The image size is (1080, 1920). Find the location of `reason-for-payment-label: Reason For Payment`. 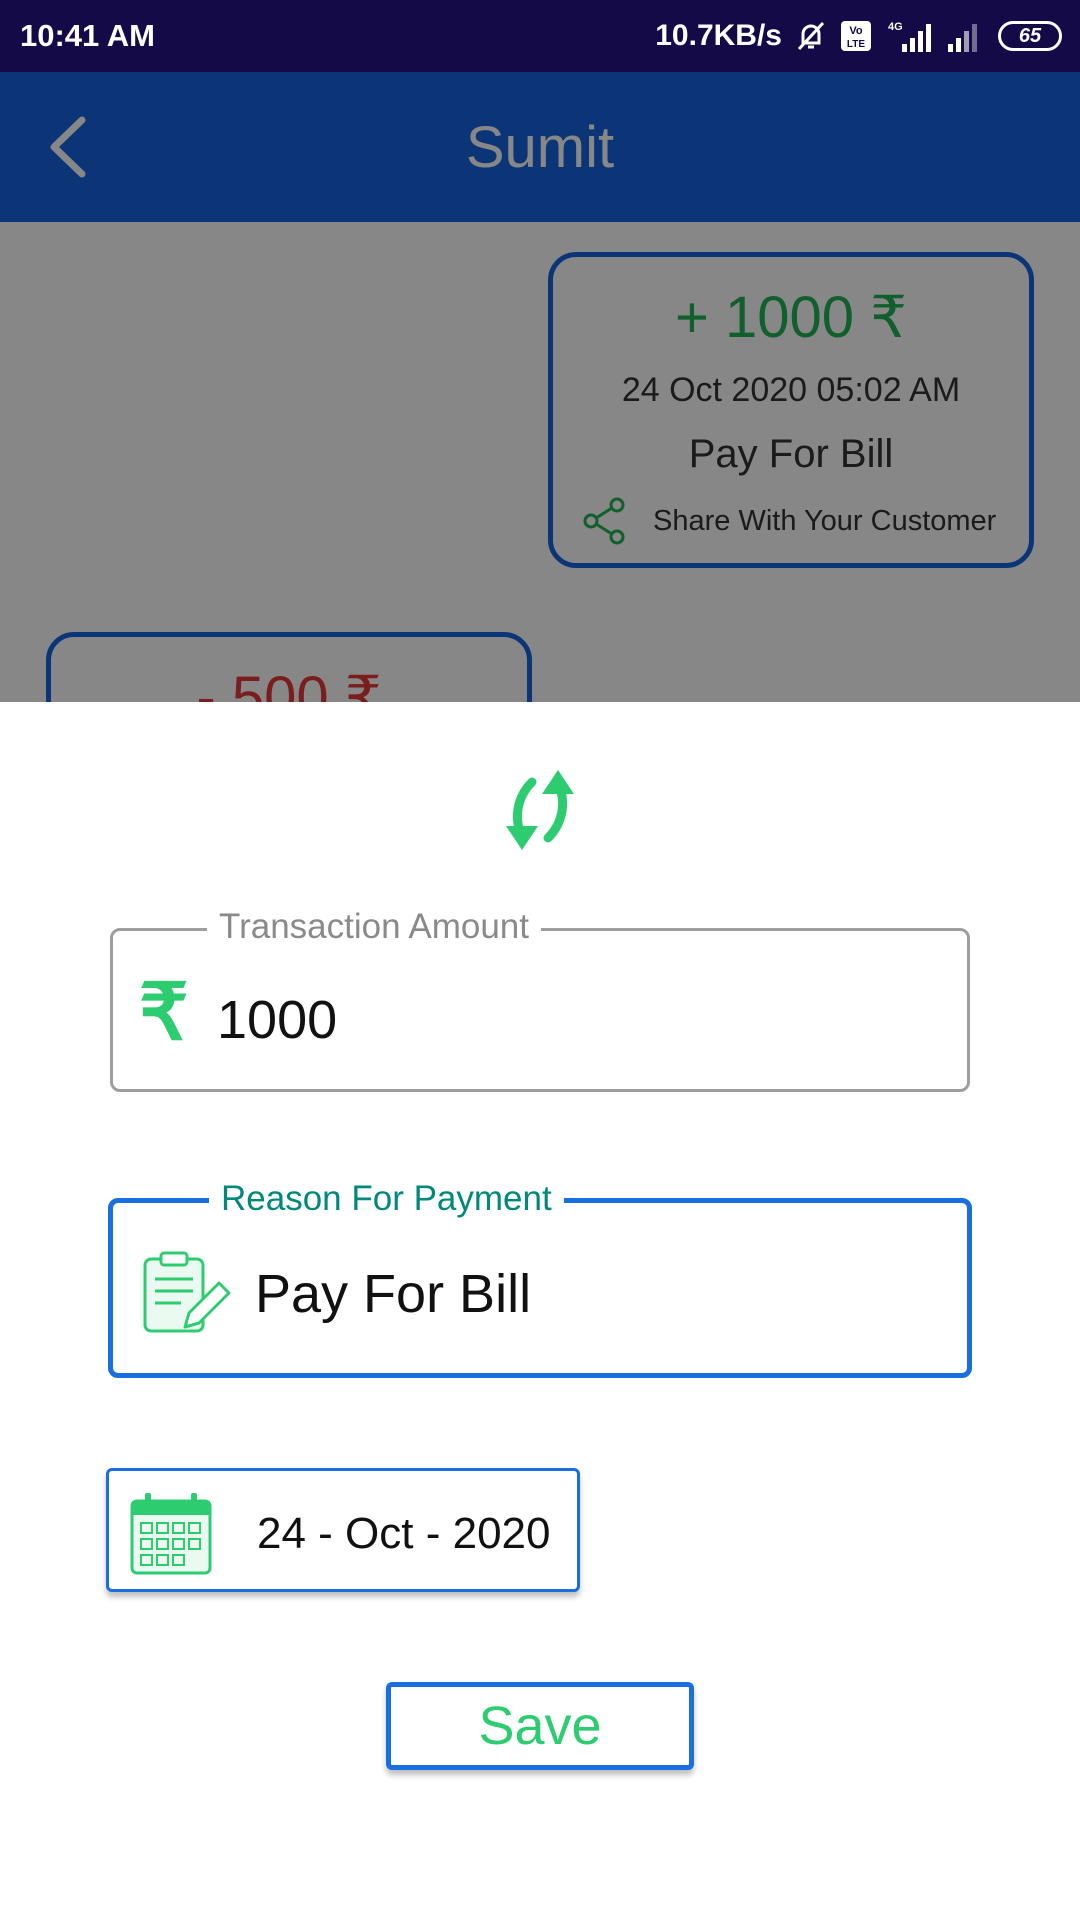

reason-for-payment-label: Reason For Payment is located at coordinates (386, 1199).